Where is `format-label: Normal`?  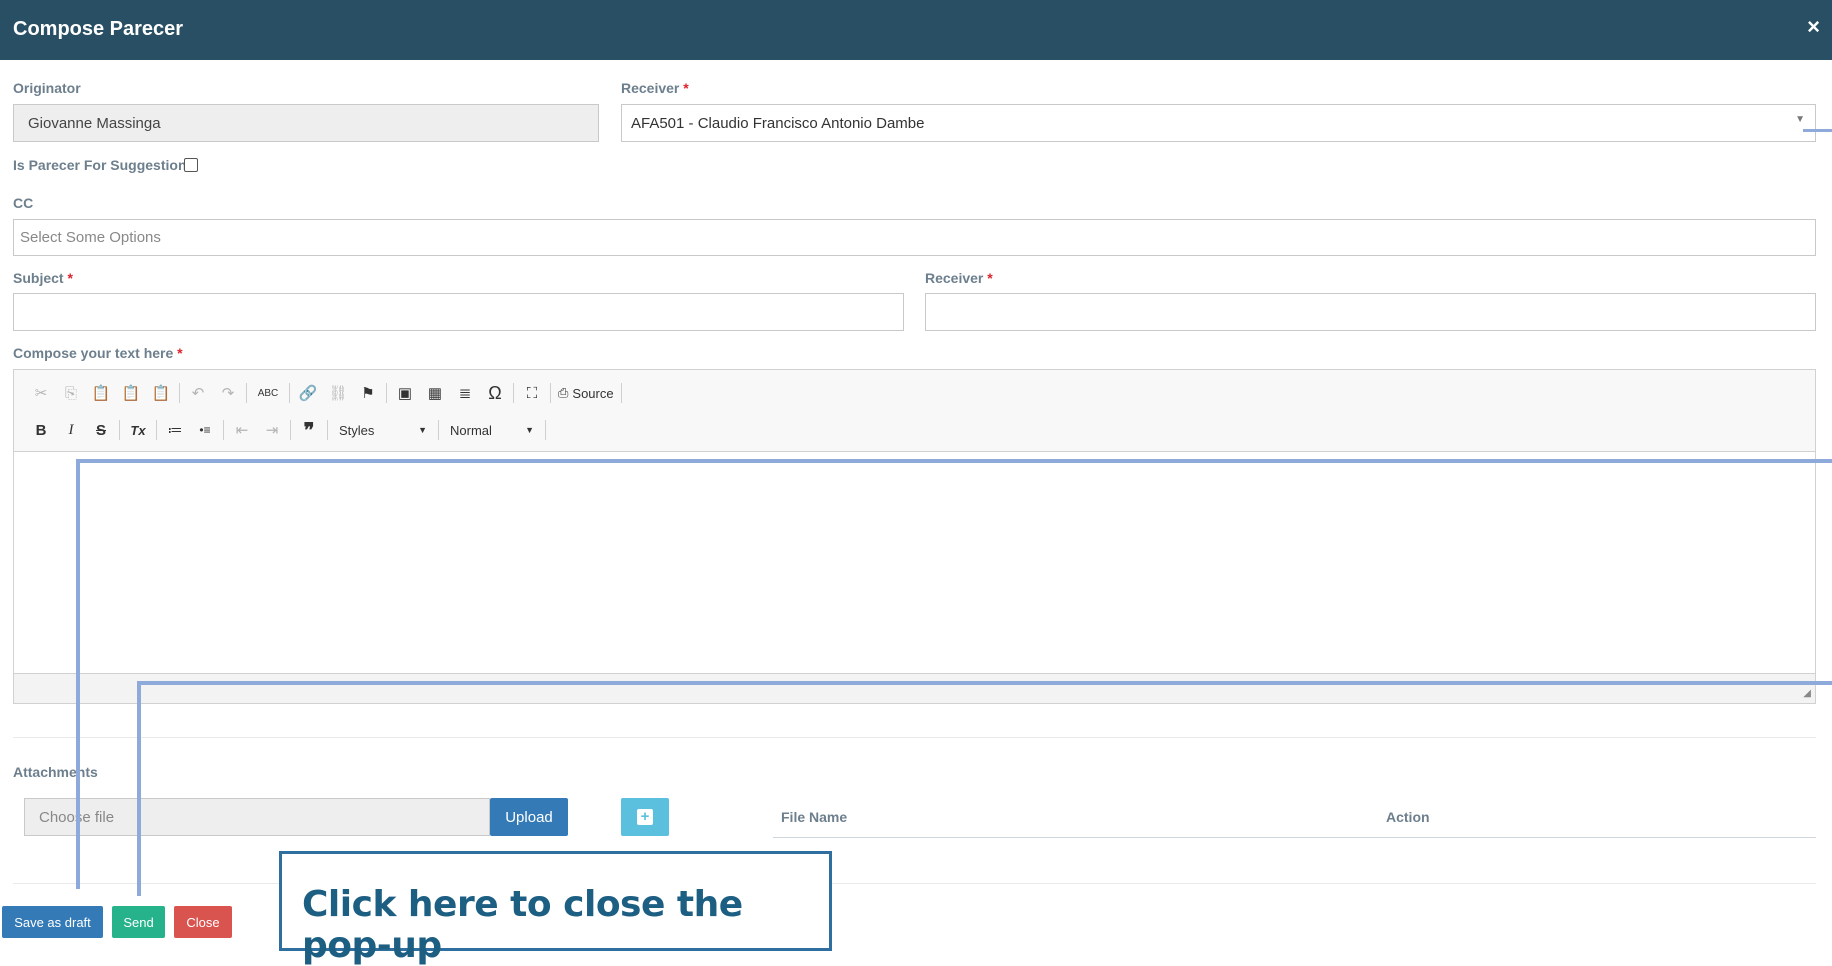
format-label: Normal is located at coordinates (471, 430).